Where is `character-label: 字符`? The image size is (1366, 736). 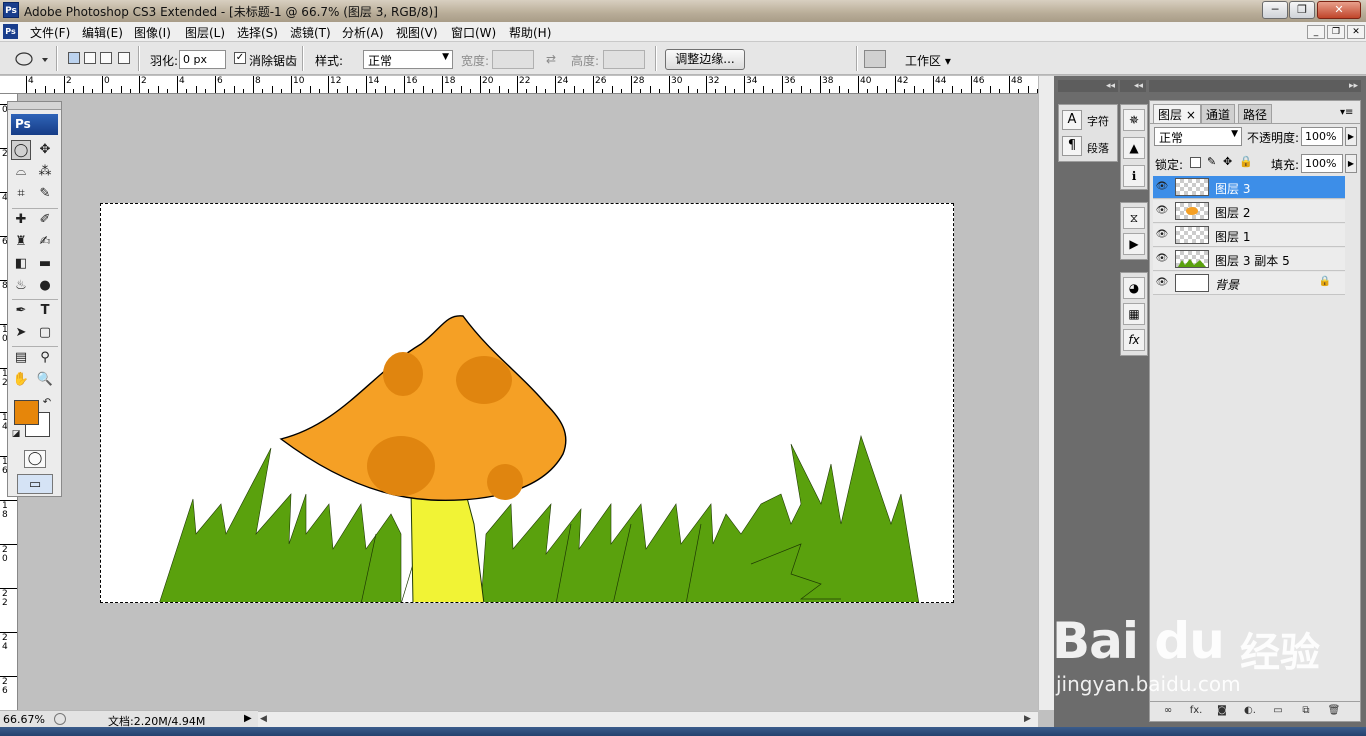 character-label: 字符 is located at coordinates (1098, 121).